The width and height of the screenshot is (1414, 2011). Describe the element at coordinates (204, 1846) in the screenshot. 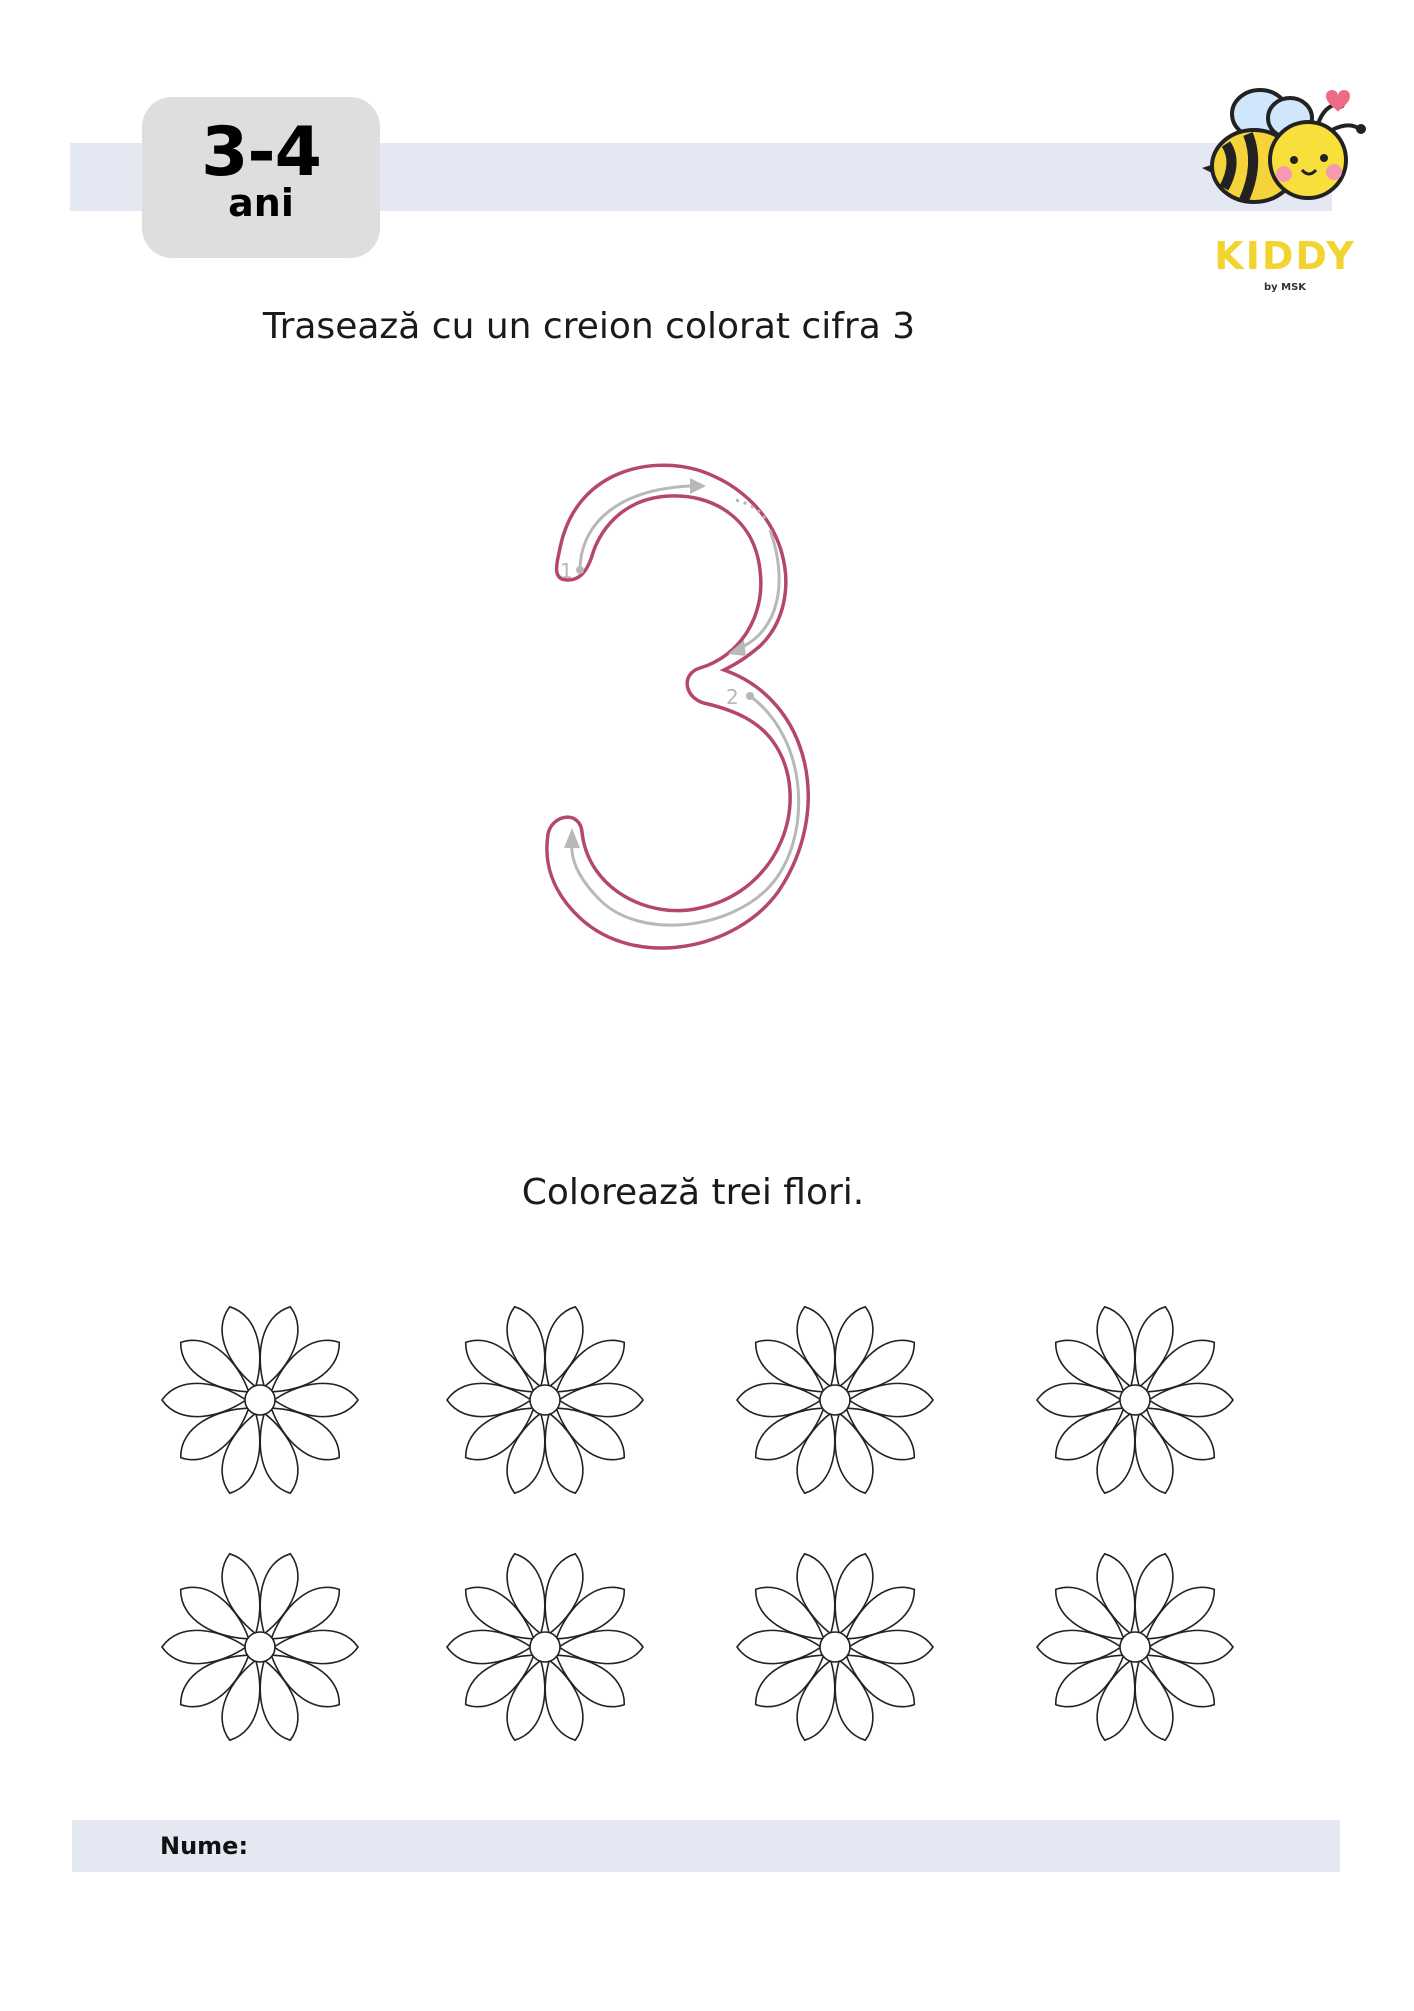

I see `name-label: Nume:` at that location.